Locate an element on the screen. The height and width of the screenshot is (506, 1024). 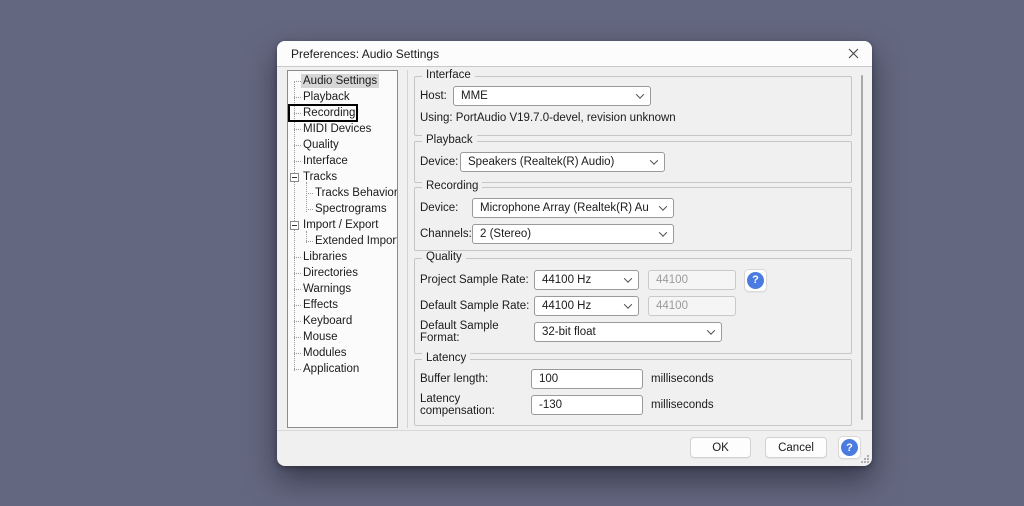
project-sample-rate-label: Project Sample Rate: is located at coordinates (474, 280).